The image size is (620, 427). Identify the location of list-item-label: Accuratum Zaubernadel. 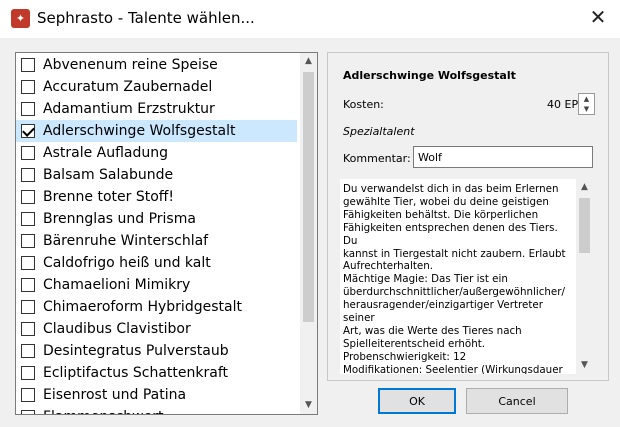
(128, 87).